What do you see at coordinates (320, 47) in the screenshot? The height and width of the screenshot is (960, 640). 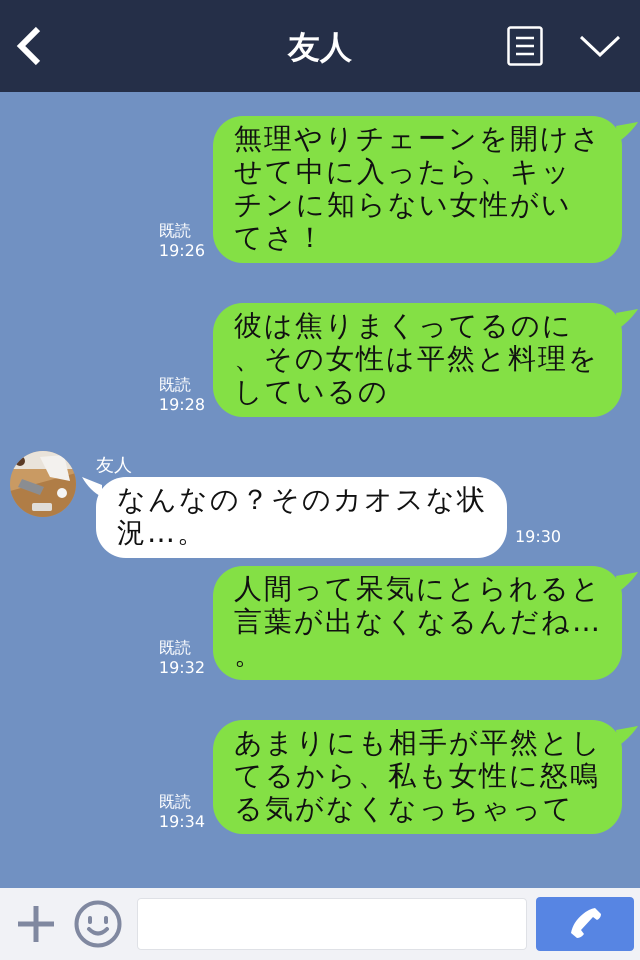 I see `chat-title: 友人` at bounding box center [320, 47].